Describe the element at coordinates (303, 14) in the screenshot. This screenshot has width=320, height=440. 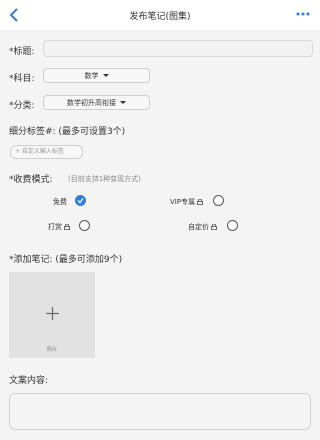
I see `more-dots-icon` at that location.